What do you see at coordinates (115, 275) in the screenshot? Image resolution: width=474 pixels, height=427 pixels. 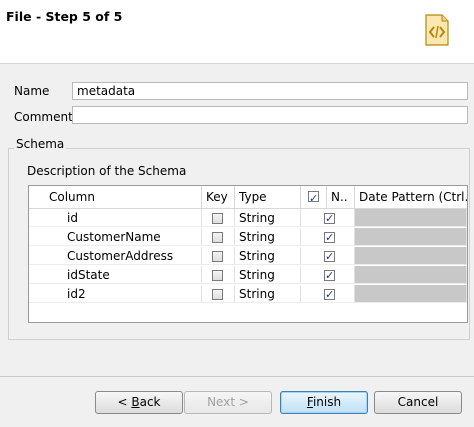 I see `column-name-cell: idState` at bounding box center [115, 275].